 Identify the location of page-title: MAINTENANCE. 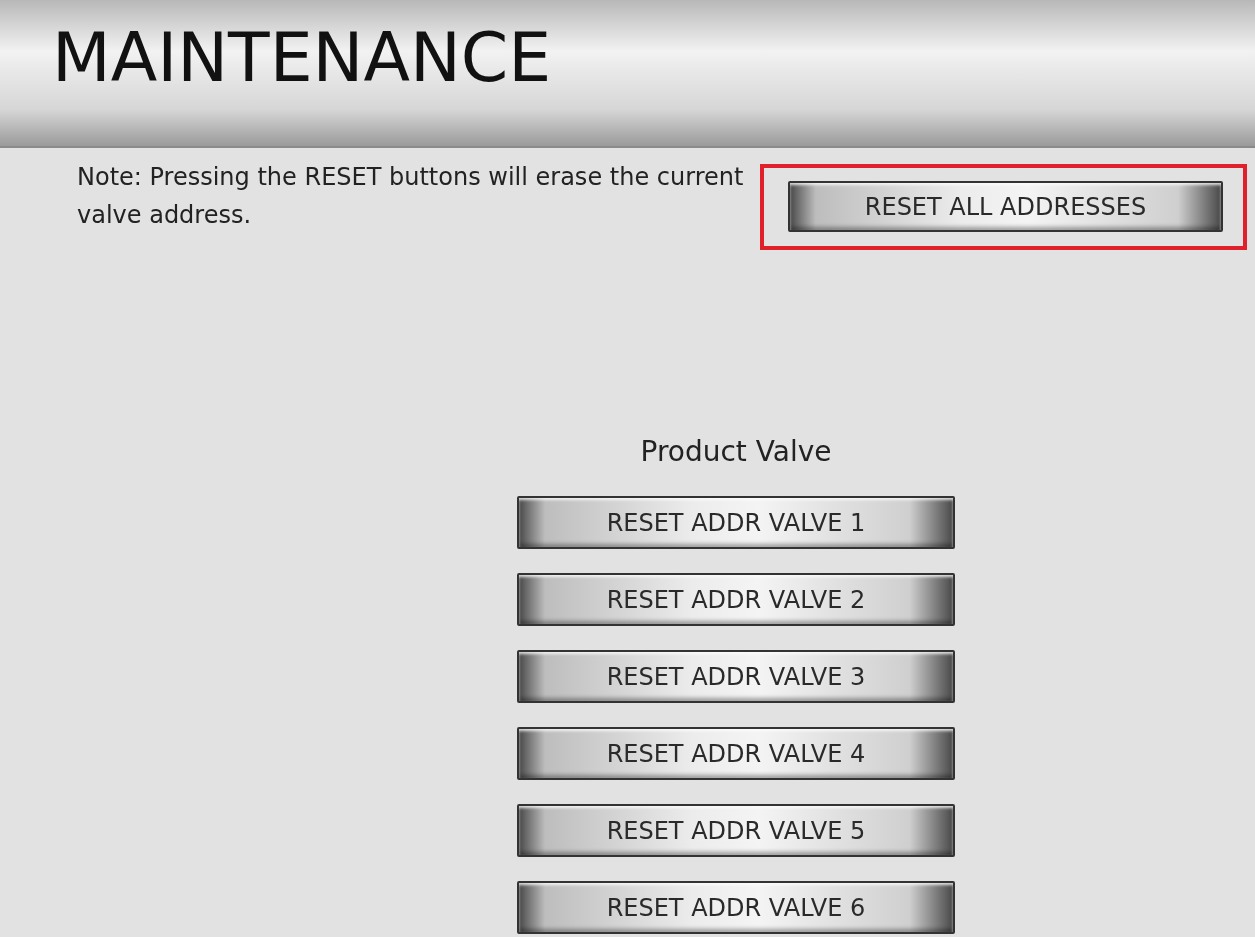
(302, 58).